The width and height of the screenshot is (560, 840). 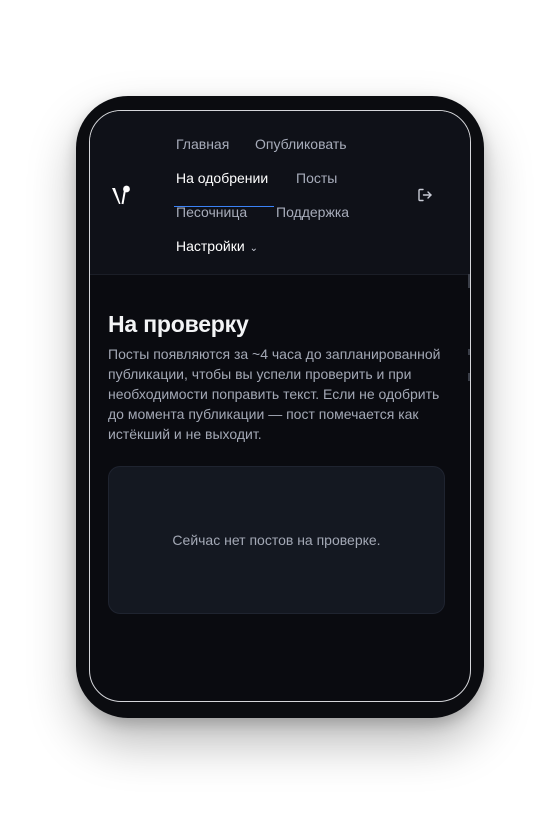 I want to click on chevron-down-icon: ⌄, so click(x=254, y=248).